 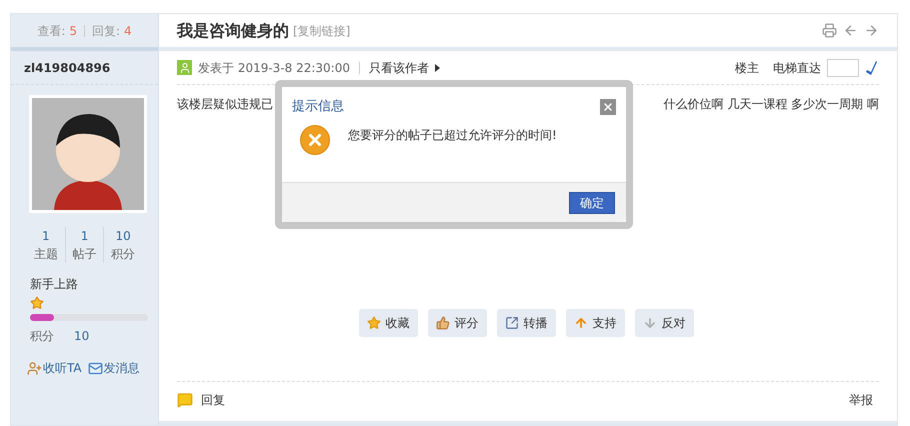 I want to click on report-link: 举报, so click(x=861, y=399).